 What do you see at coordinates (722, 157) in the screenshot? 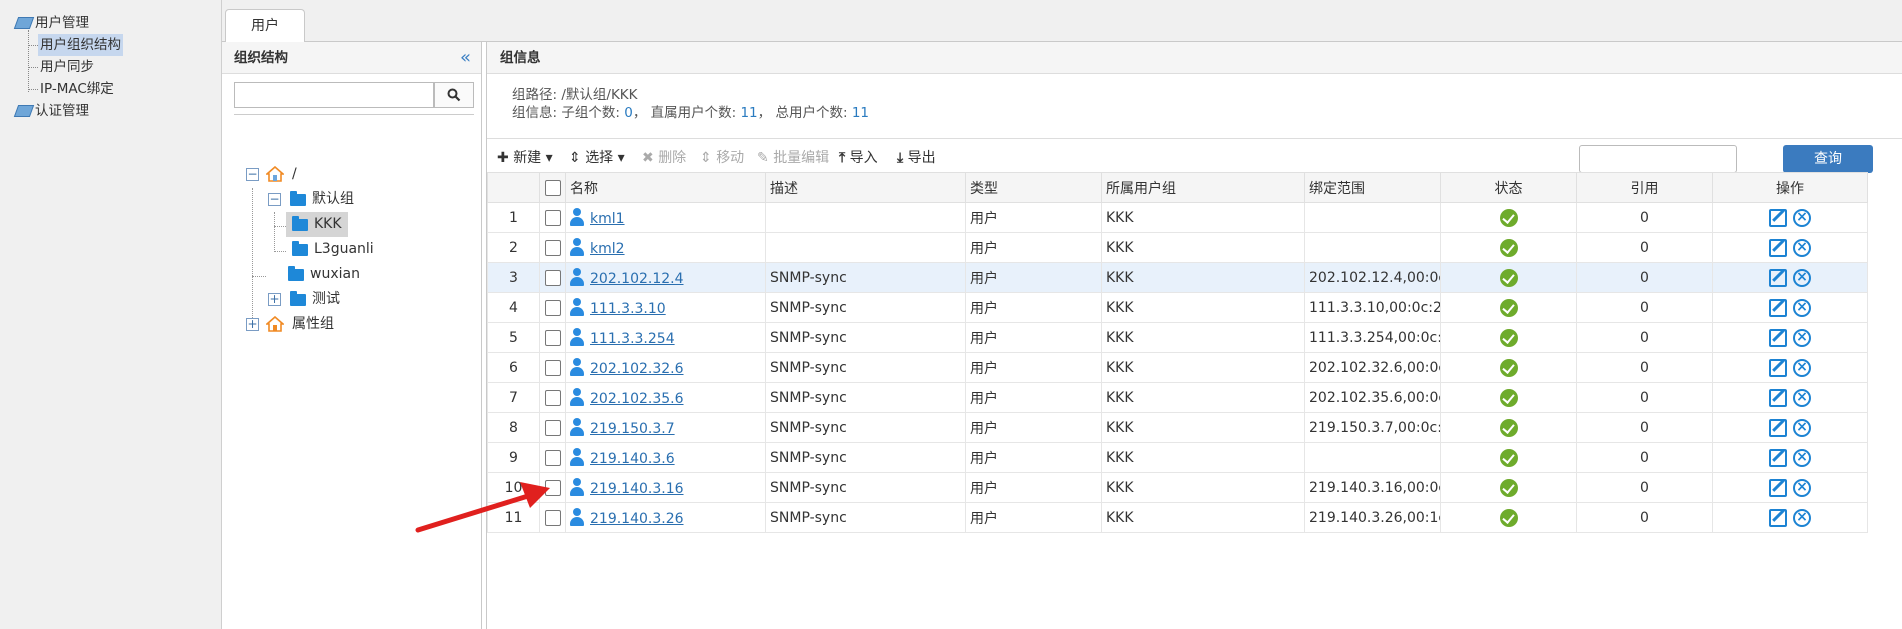
I see `move-button: ⇕ 移动` at bounding box center [722, 157].